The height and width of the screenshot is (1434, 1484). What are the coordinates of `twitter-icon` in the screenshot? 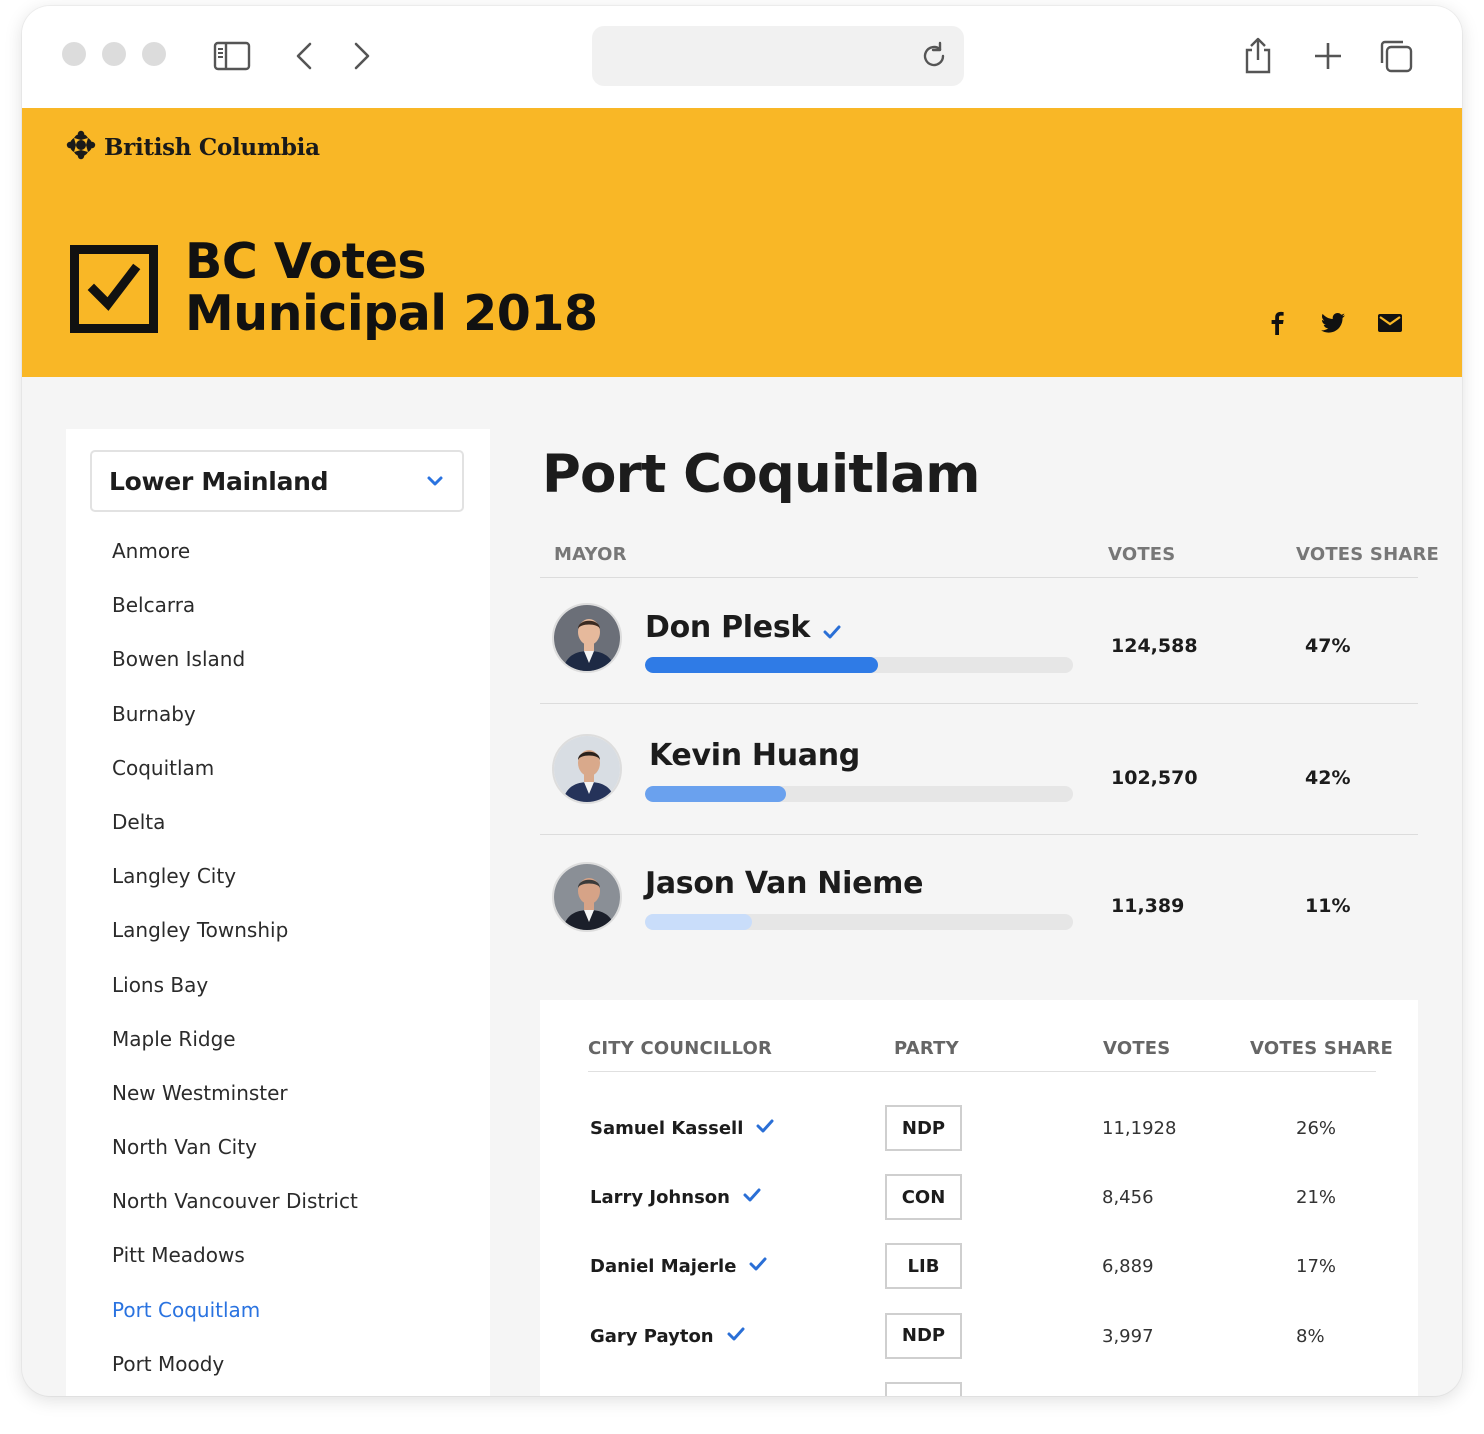 It's located at (1333, 323).